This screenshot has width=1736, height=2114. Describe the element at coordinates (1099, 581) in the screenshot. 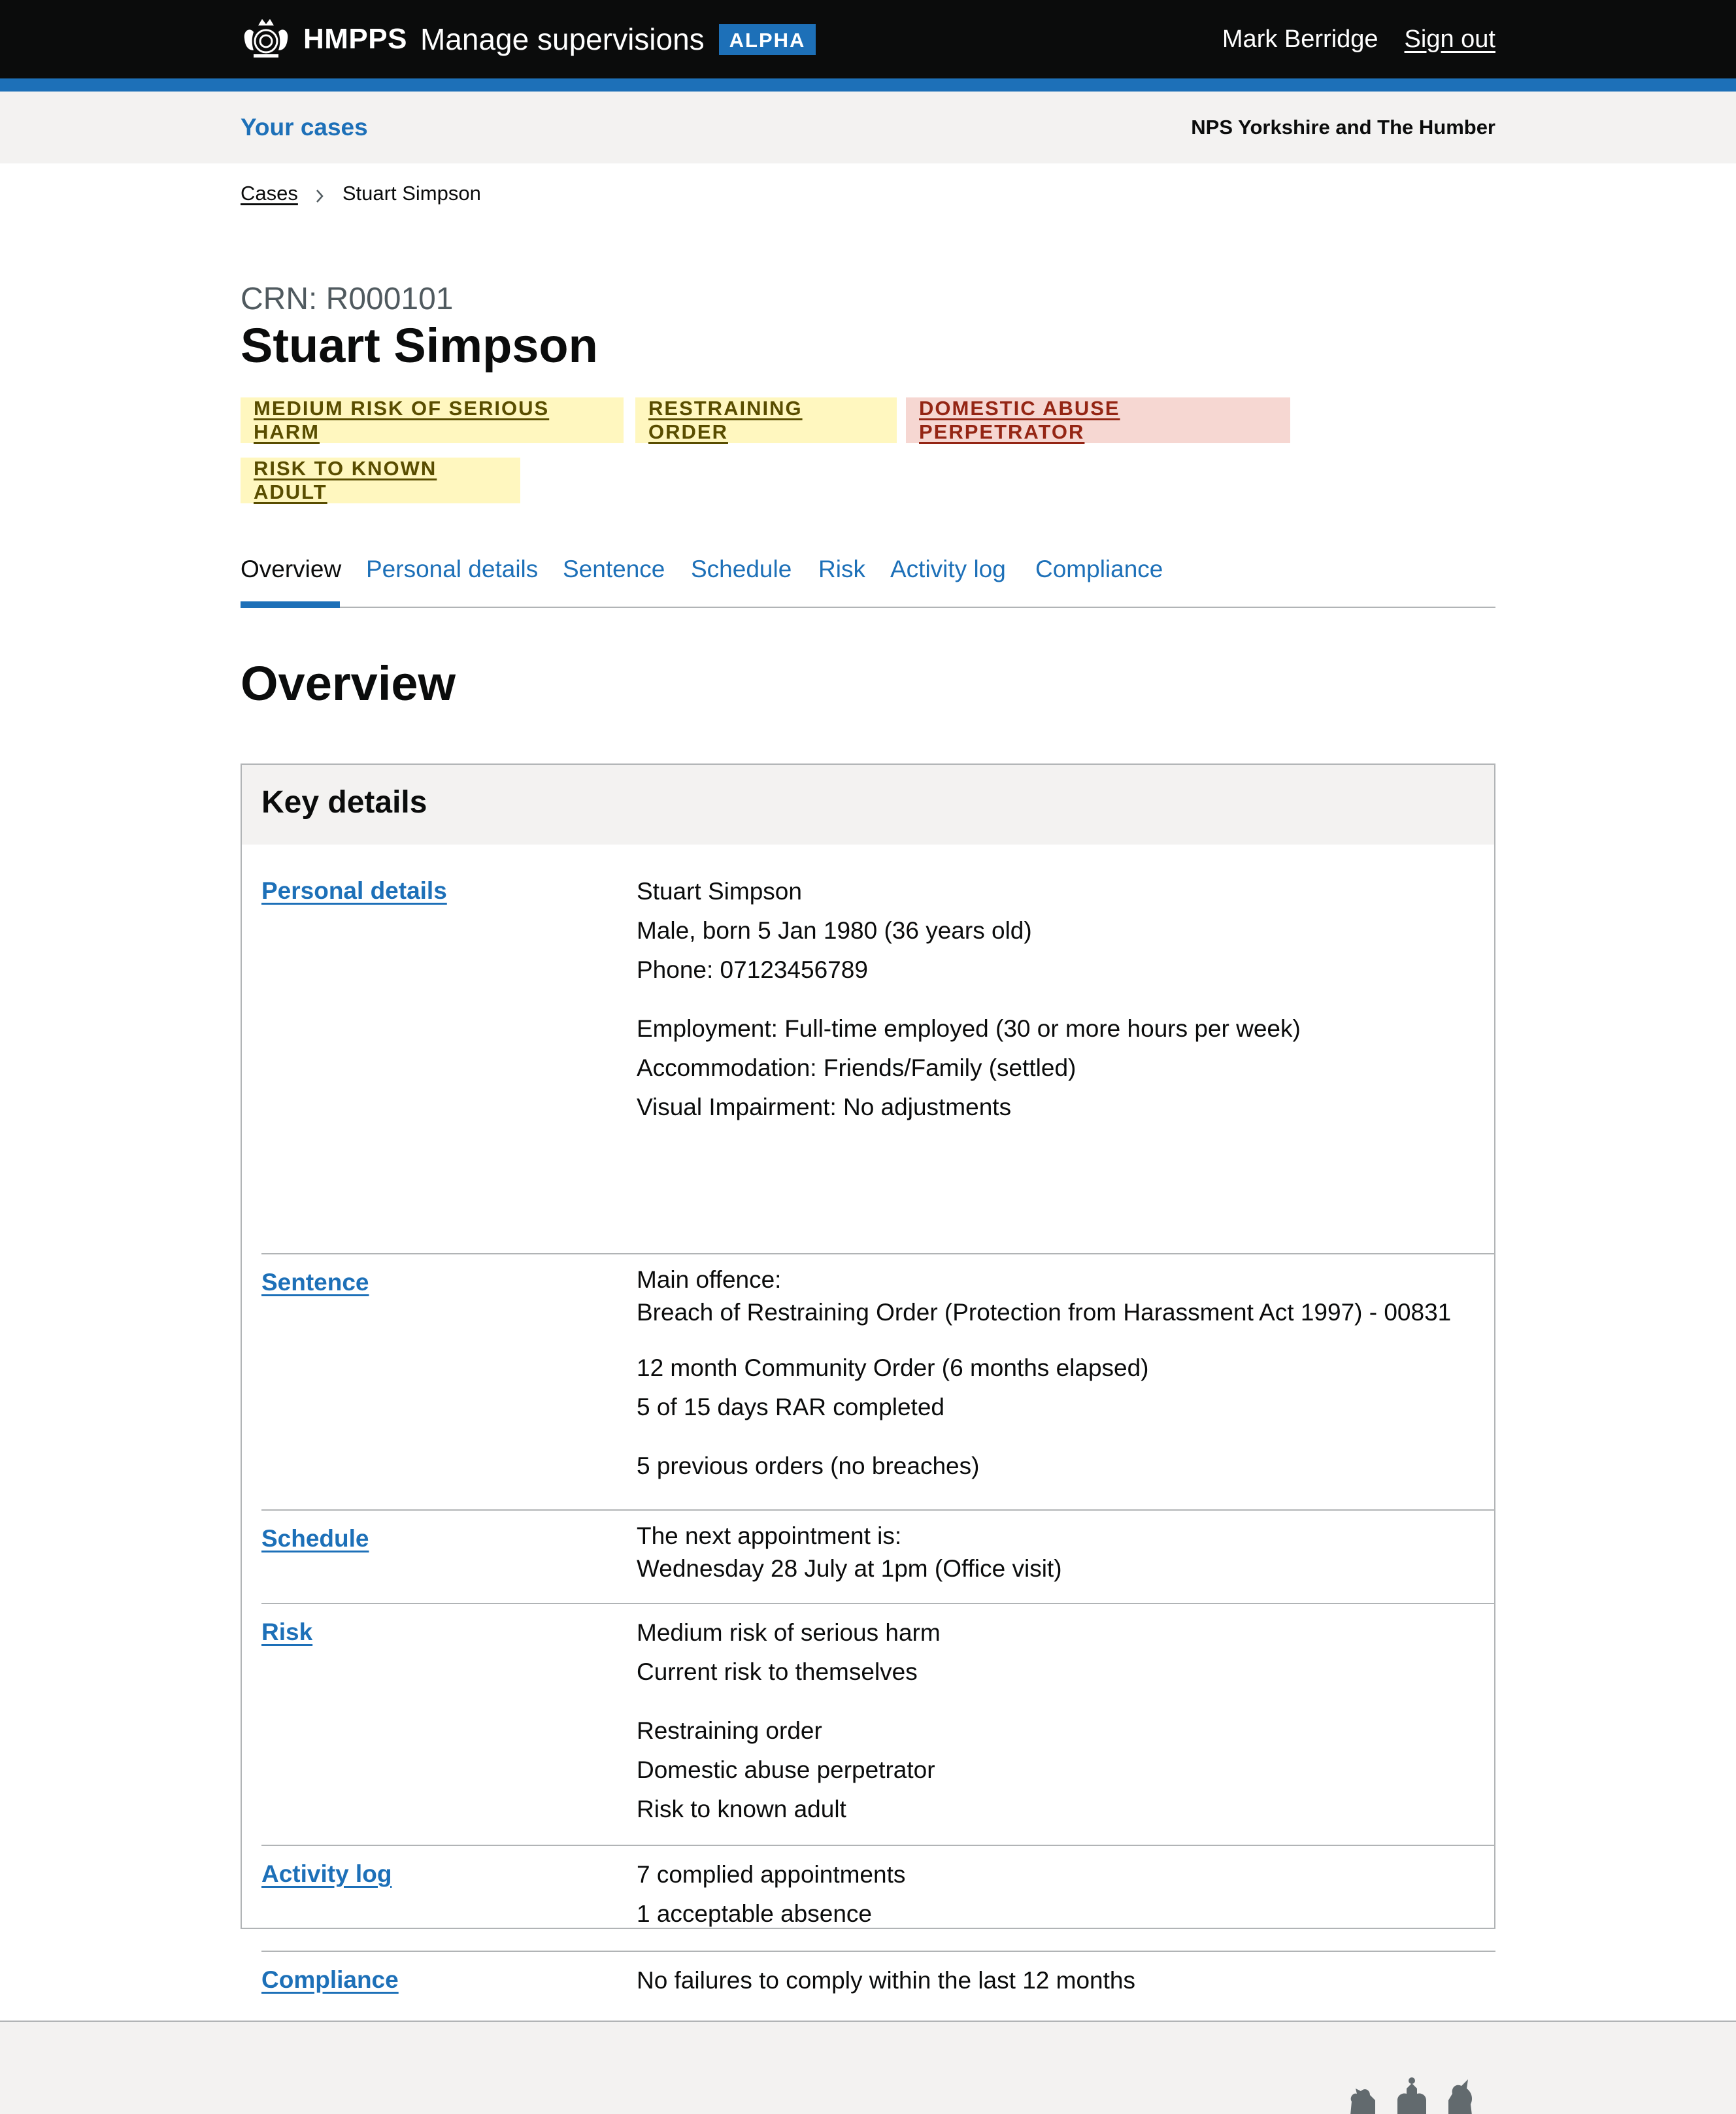

I see `tab-compliance: Compliance` at that location.